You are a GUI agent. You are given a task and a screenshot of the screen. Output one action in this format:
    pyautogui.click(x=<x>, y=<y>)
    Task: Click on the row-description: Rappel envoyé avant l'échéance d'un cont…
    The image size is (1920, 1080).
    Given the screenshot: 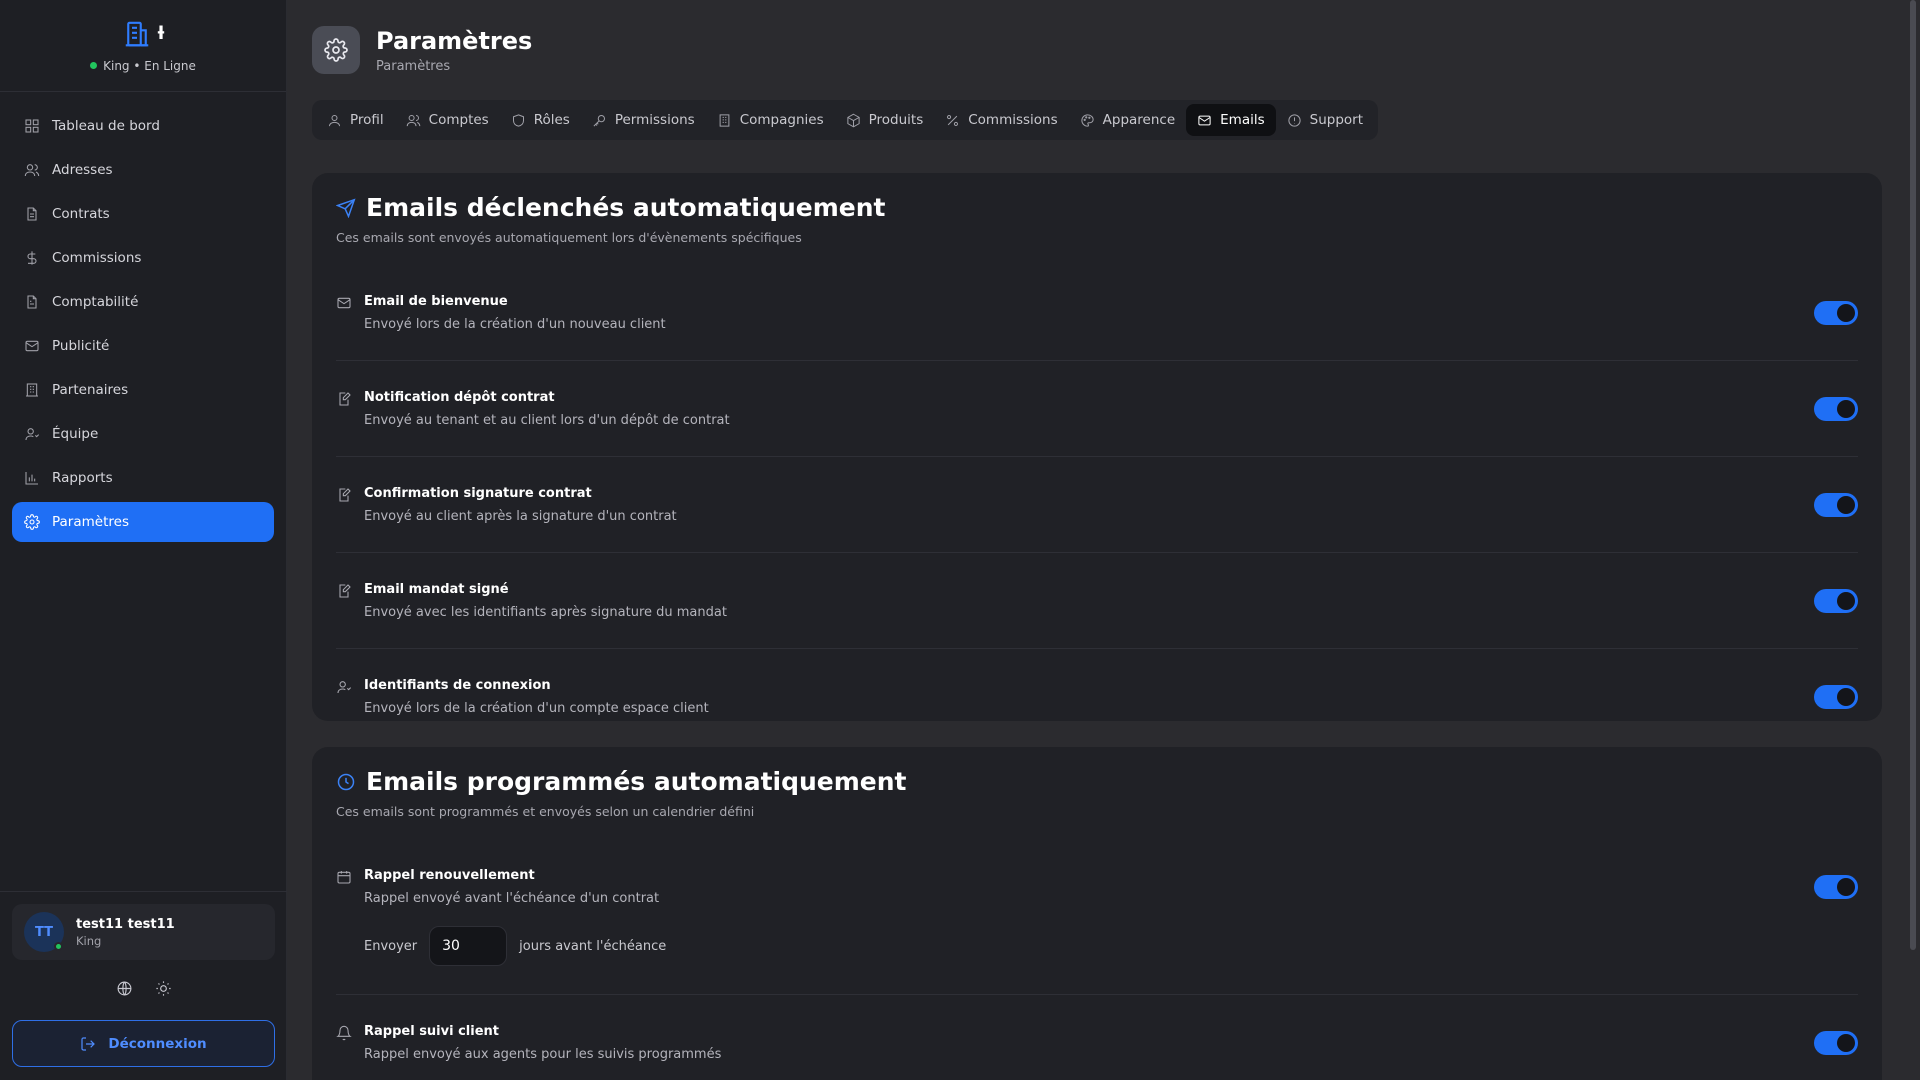 What is the action you would take?
    pyautogui.click(x=512, y=898)
    